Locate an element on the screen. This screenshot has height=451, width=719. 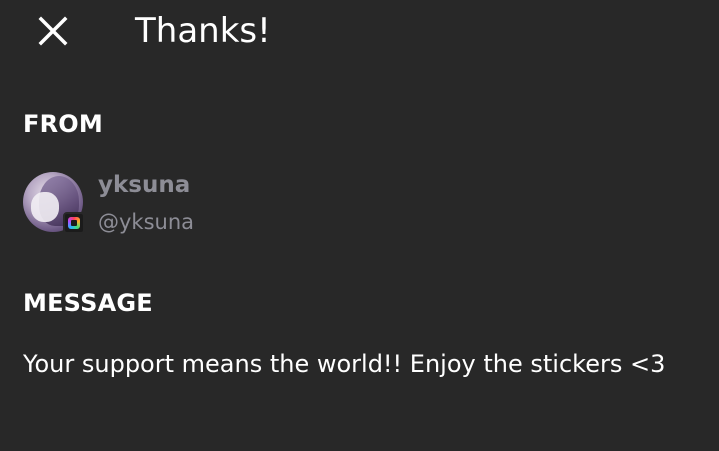
close-icon is located at coordinates (53, 31).